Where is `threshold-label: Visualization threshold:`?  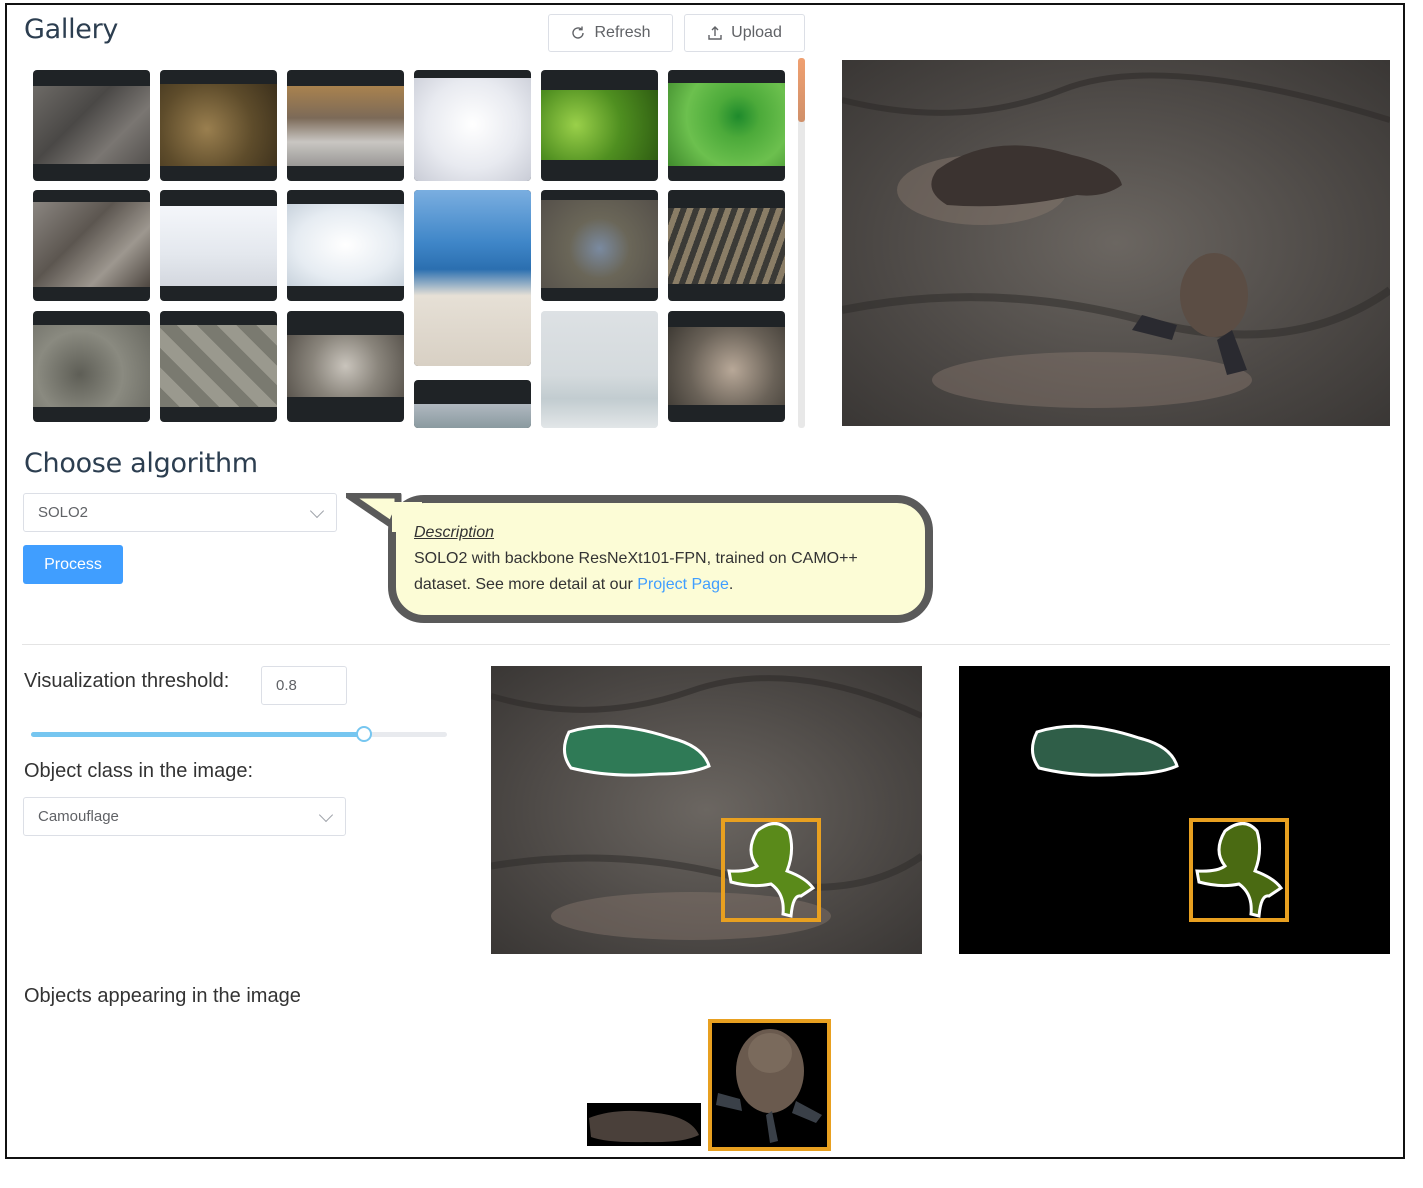
threshold-label: Visualization threshold: is located at coordinates (127, 681).